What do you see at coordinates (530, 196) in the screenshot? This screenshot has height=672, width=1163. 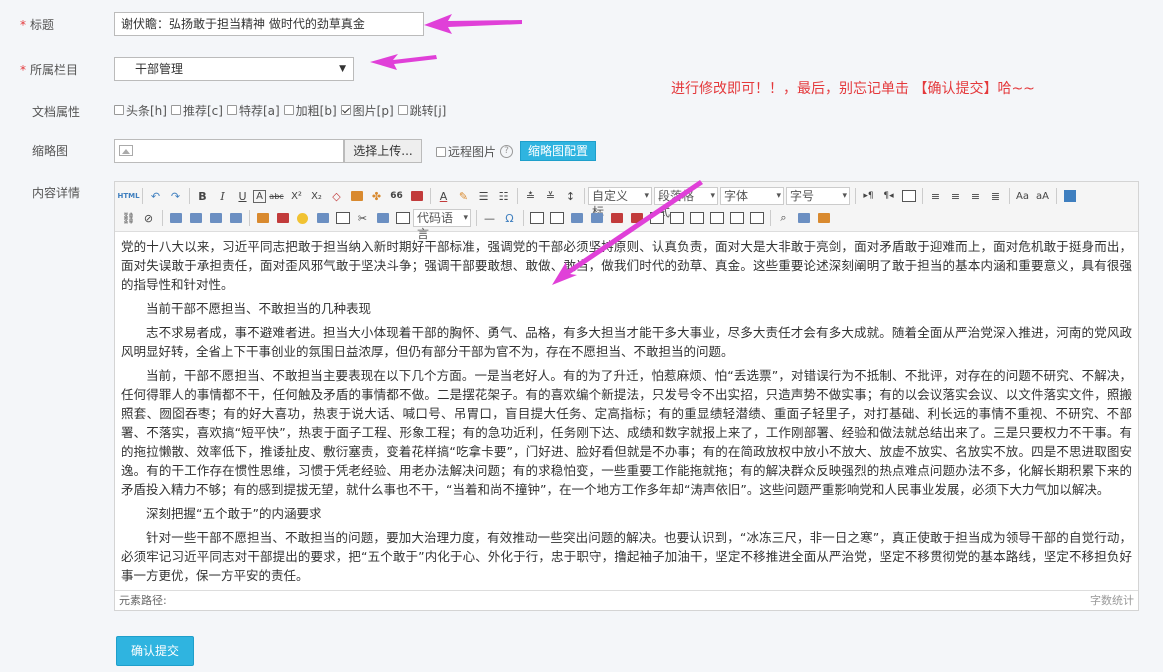 I see `rowspacing-top-icon: ≛` at bounding box center [530, 196].